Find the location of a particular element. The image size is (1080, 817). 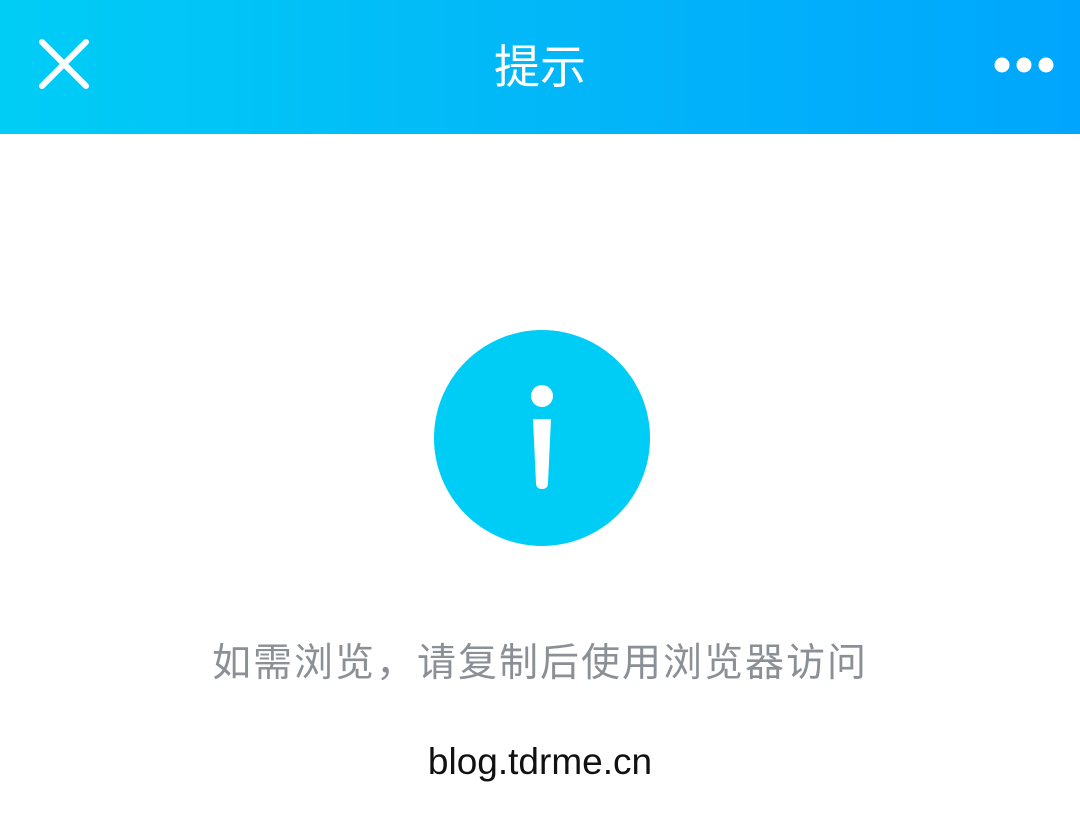

close-icon is located at coordinates (64, 64).